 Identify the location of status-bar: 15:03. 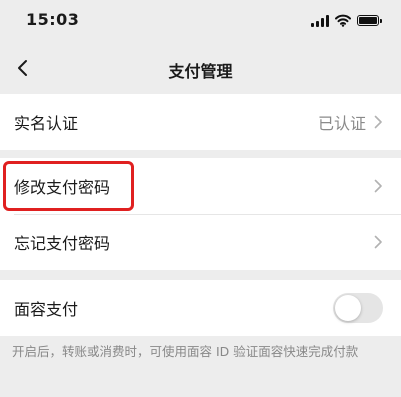
(200, 21).